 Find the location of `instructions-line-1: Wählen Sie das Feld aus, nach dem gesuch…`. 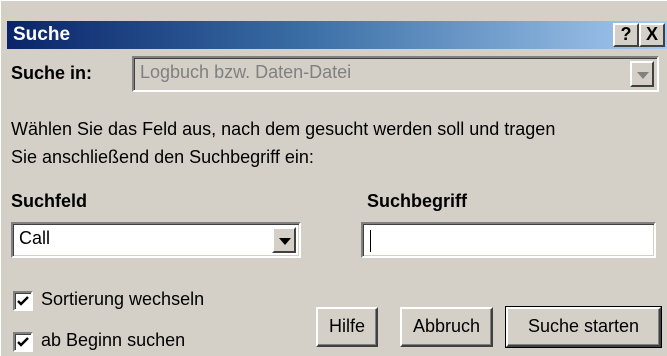

instructions-line-1: Wählen Sie das Feld aus, nach dem gesuch… is located at coordinates (283, 129).